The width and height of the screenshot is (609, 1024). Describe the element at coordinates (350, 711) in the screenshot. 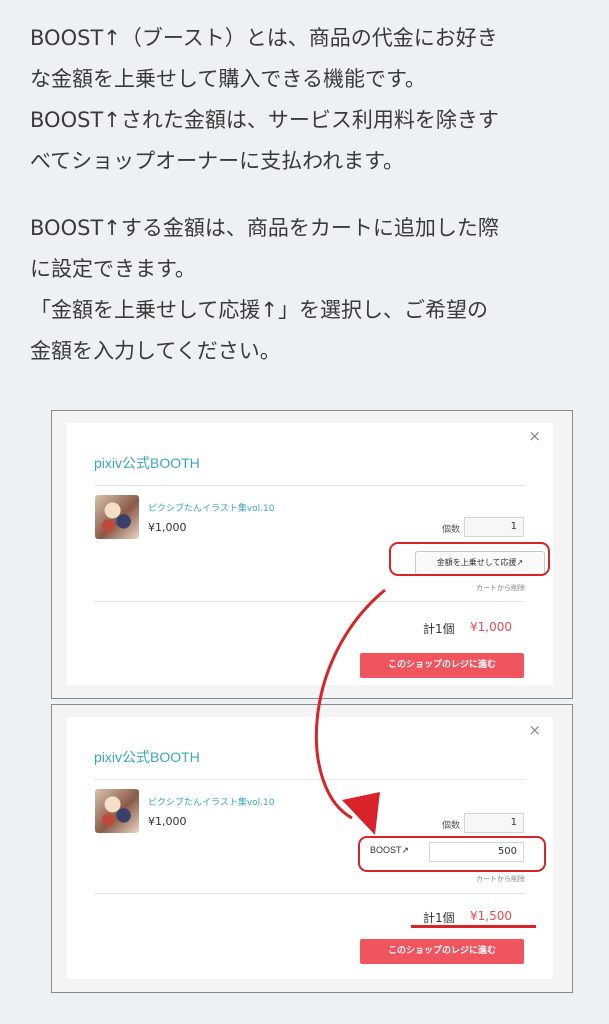

I see `flow-arrow-icon` at that location.